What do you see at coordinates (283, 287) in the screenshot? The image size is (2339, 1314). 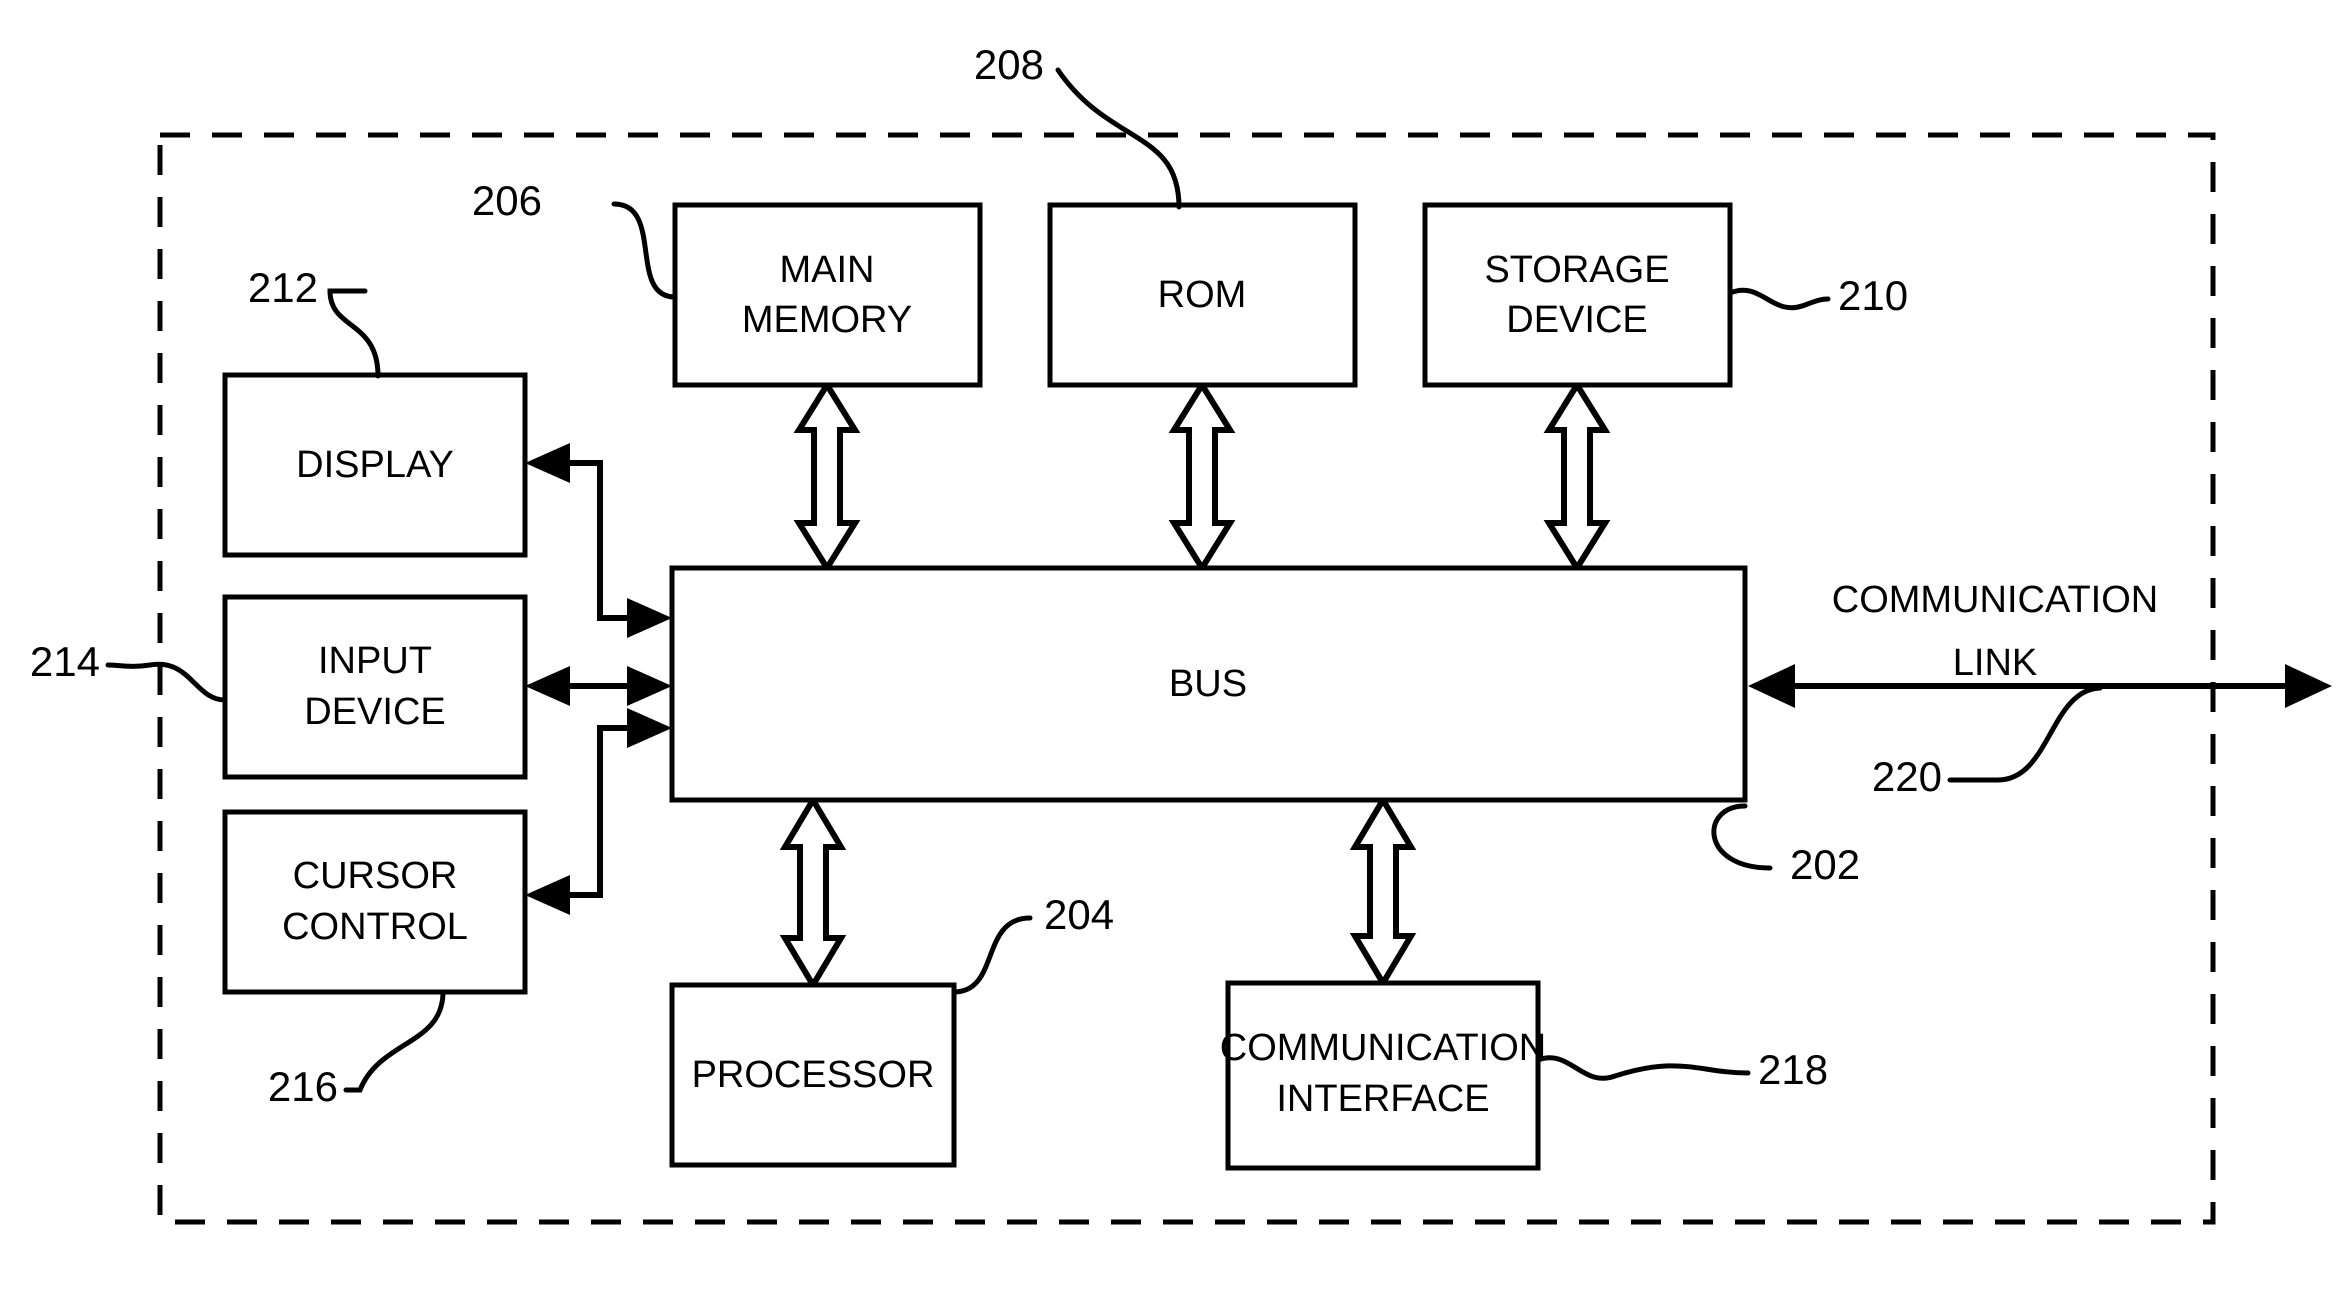 I see `ref-numeral-212: 212` at bounding box center [283, 287].